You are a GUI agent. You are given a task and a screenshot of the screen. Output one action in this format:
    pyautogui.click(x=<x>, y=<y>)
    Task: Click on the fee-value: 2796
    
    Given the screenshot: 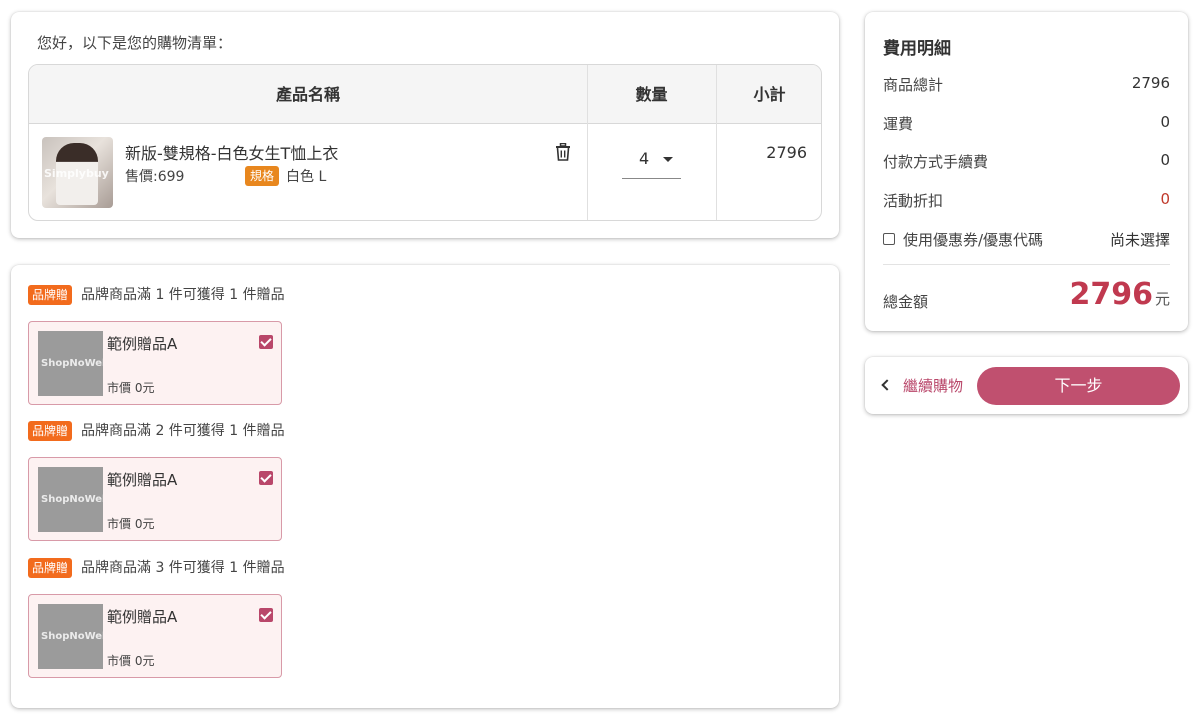 What is the action you would take?
    pyautogui.click(x=1150, y=83)
    